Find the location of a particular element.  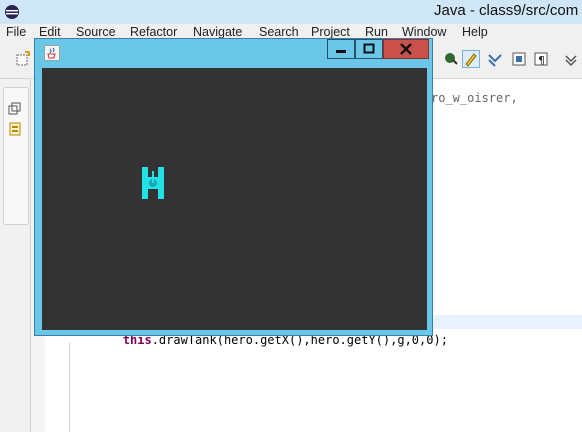

eclipse-icon is located at coordinates (12, 12).